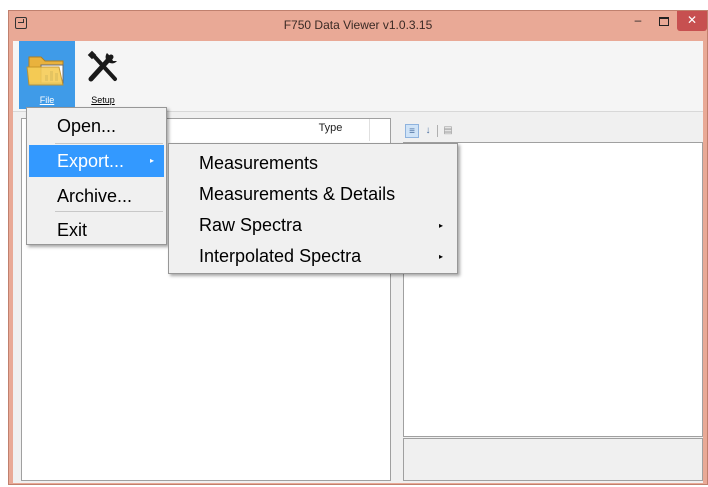 Image resolution: width=708 pixels, height=487 pixels. I want to click on file-menu: Open... Export... ▸ Archive... Exit, so click(96, 176).